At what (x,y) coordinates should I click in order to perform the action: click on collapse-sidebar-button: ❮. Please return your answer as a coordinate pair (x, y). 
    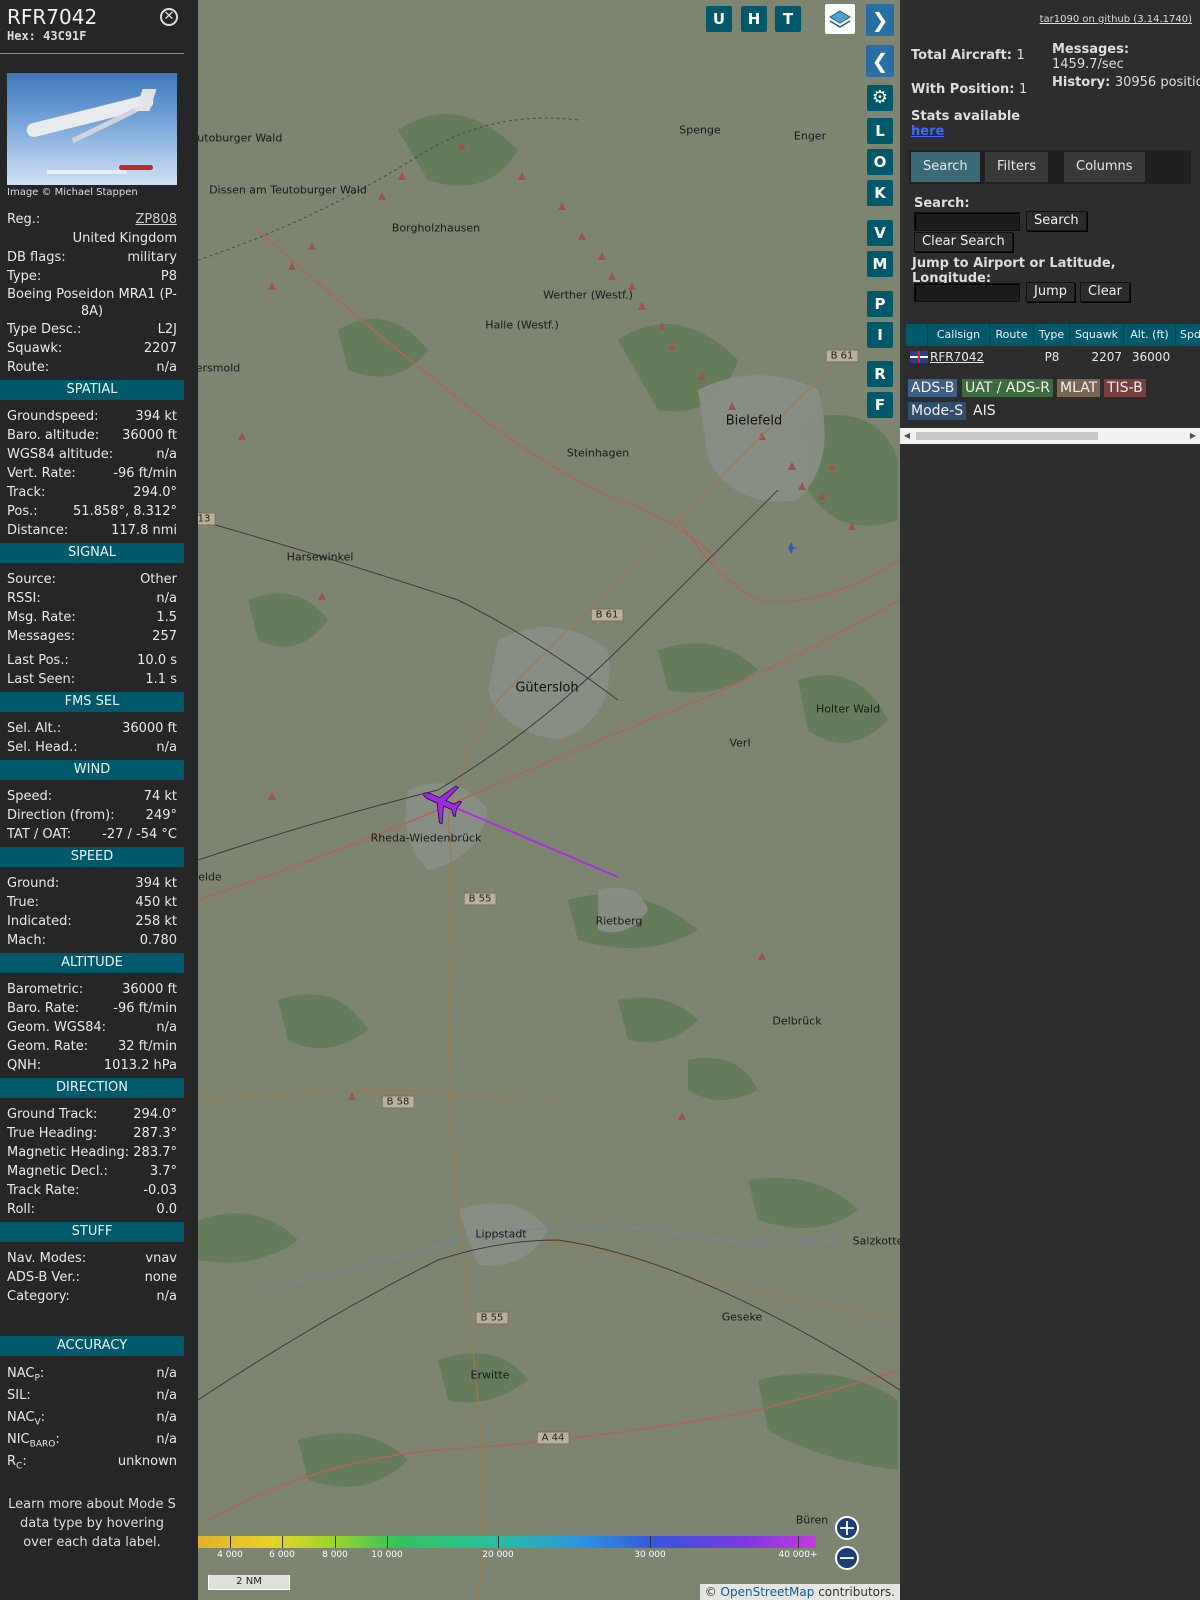
    Looking at the image, I should click on (880, 61).